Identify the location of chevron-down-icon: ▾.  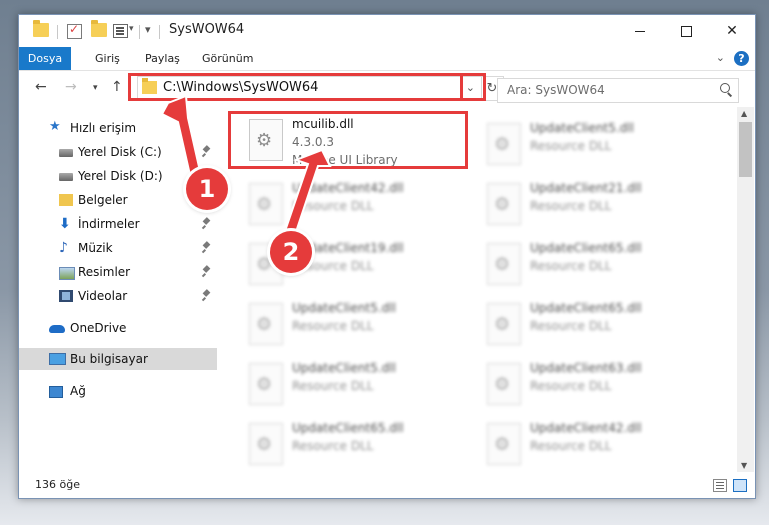
(131, 29).